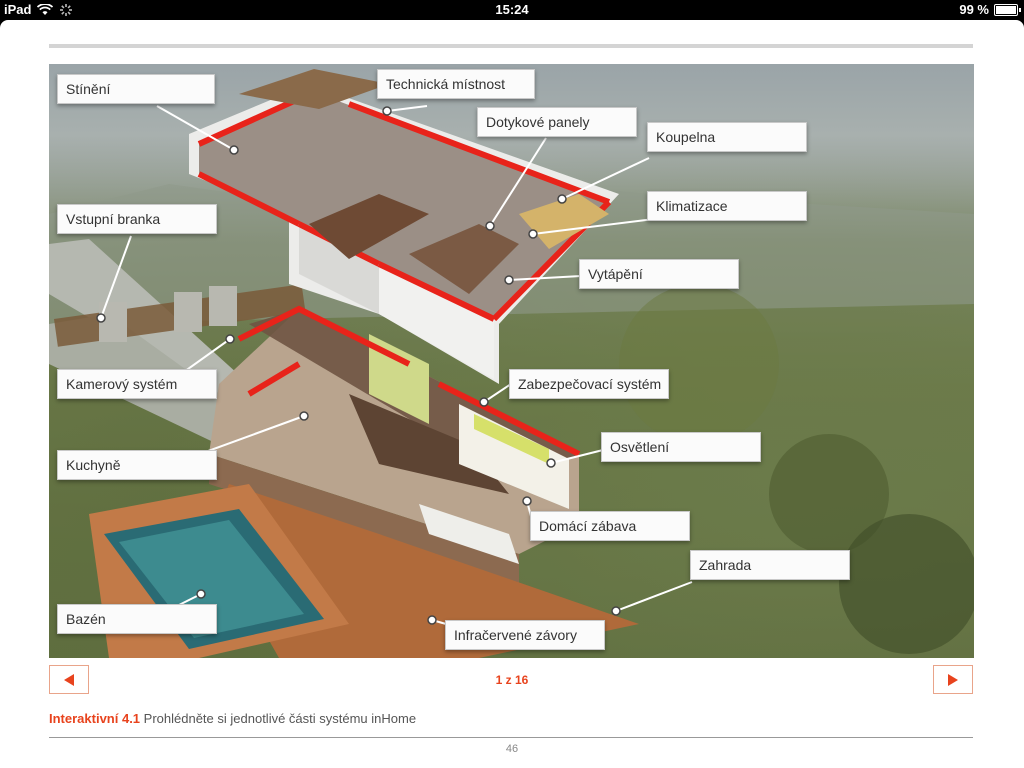 This screenshot has height=768, width=1024. Describe the element at coordinates (511, 46) in the screenshot. I see `top-divider` at that location.